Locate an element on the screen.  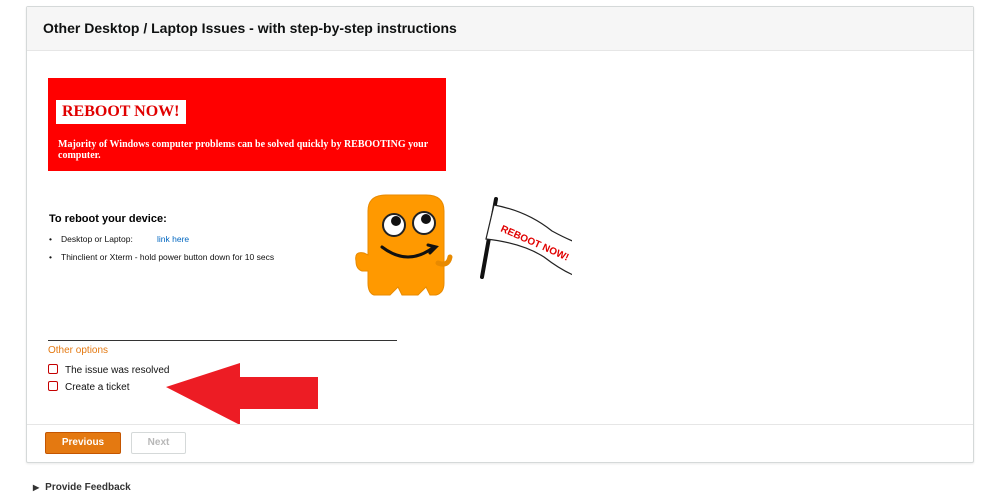
mascot-with-flag-image: REBOOT NOW! is located at coordinates (463, 245).